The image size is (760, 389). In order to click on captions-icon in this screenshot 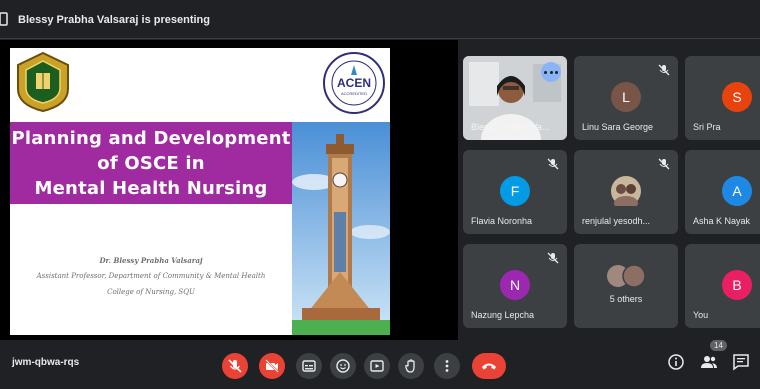, I will do `click(309, 366)`.